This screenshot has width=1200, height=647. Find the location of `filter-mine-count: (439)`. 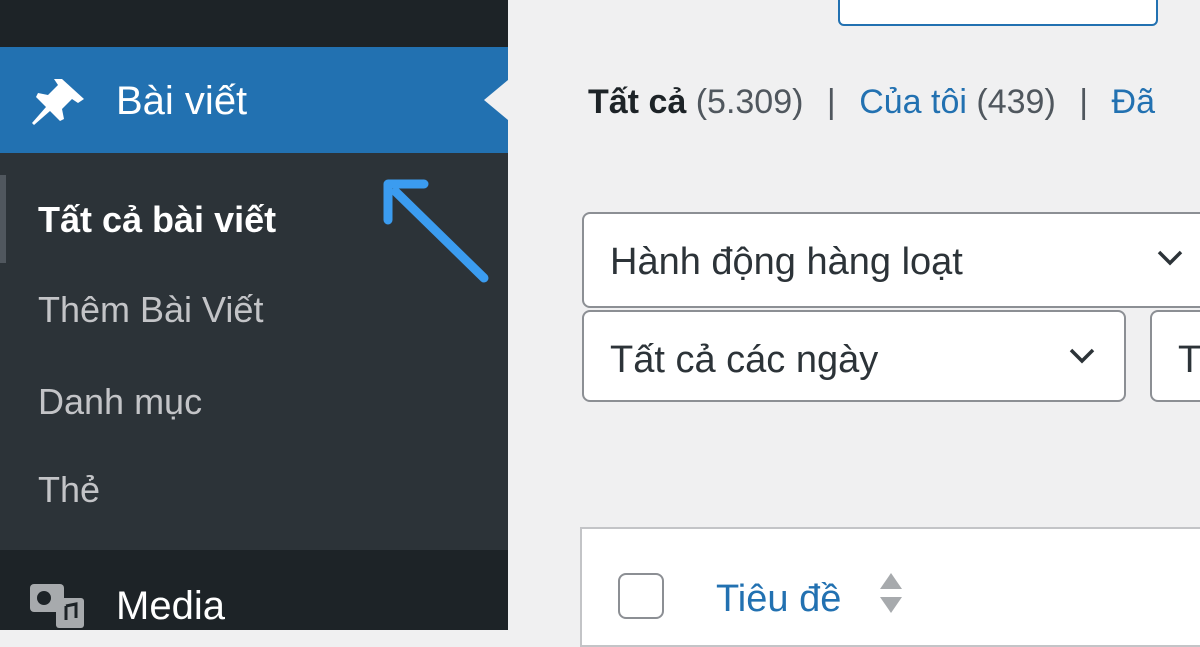

filter-mine-count: (439) is located at coordinates (1016, 102).